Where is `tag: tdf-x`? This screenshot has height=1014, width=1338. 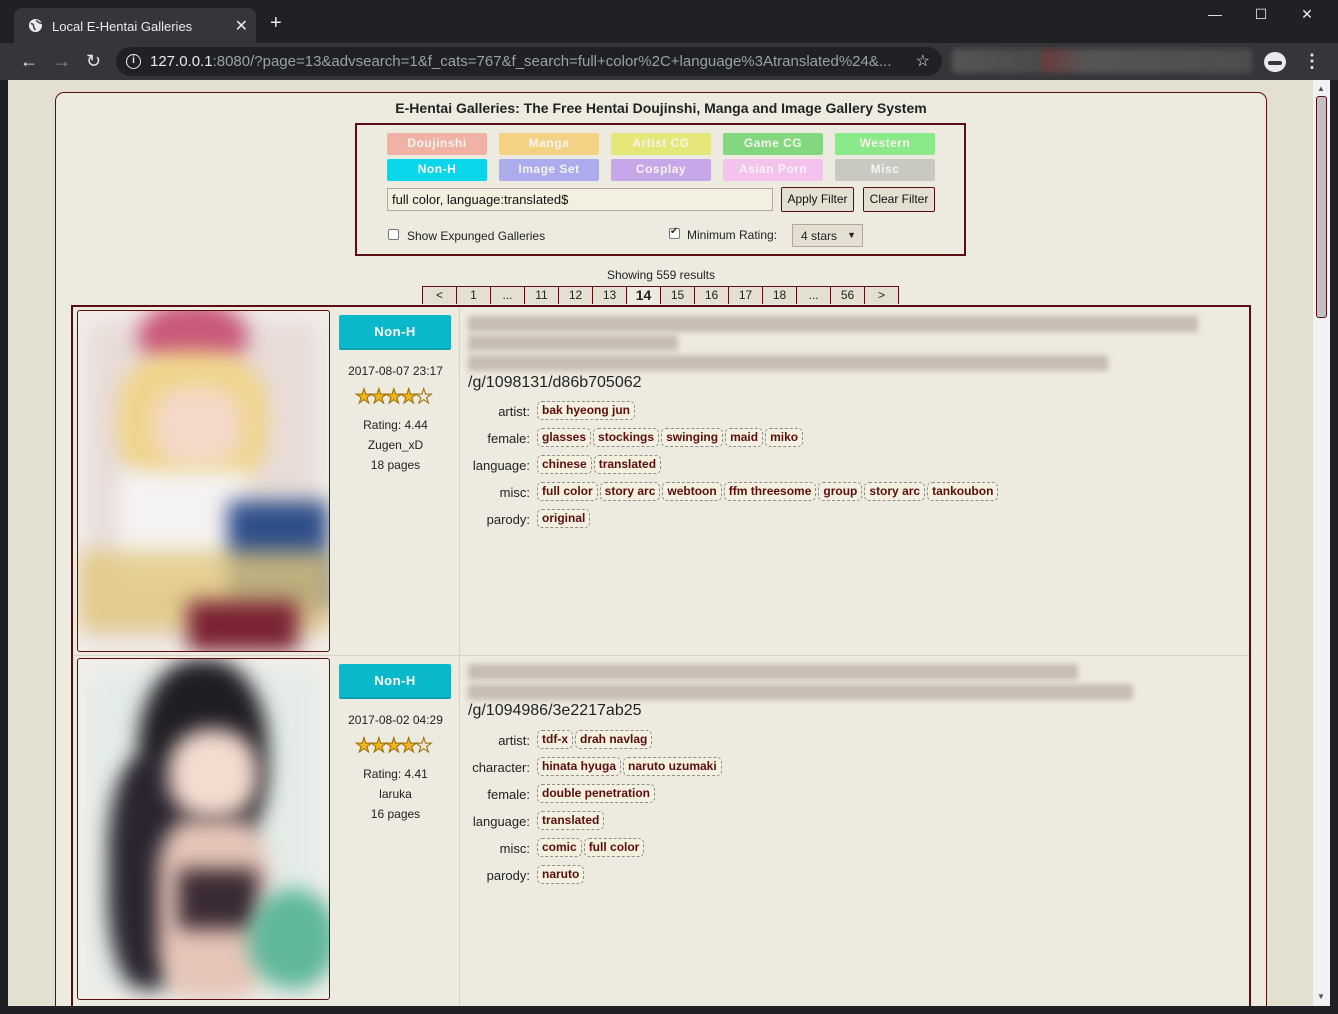 tag: tdf-x is located at coordinates (555, 739).